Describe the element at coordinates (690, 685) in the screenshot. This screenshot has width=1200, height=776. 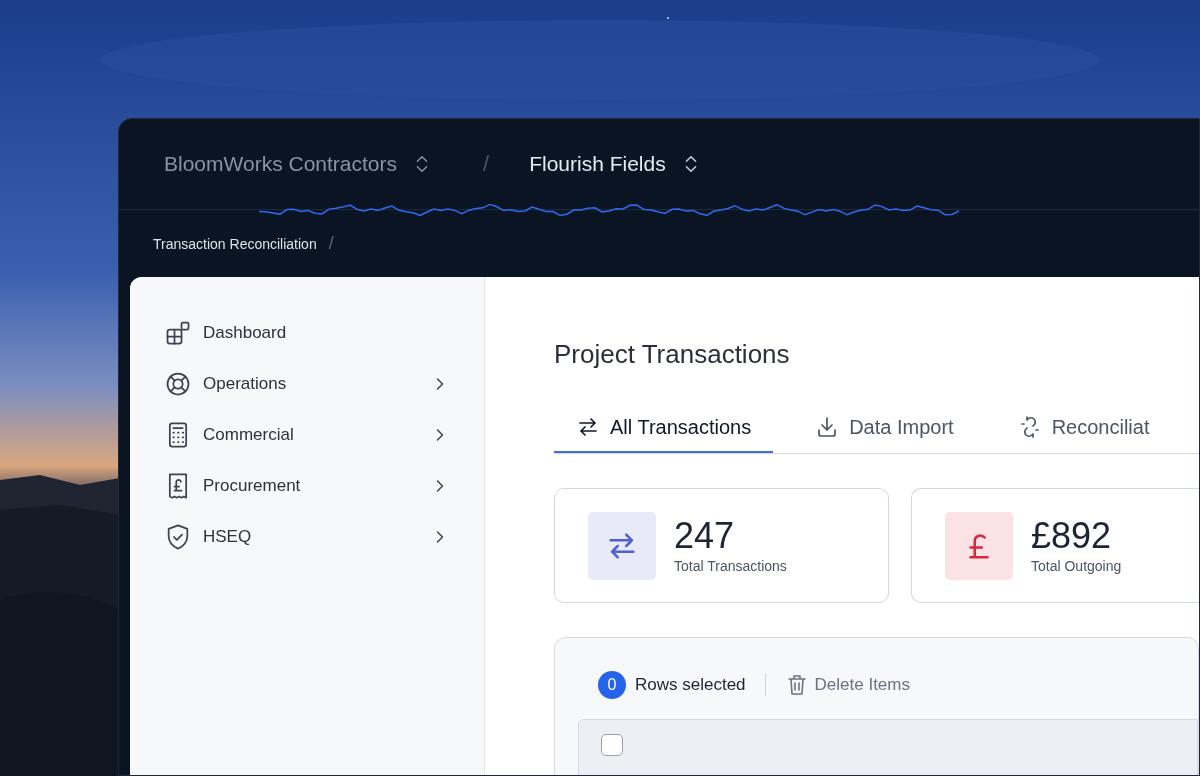
I see `selection-label: Rows selected` at that location.